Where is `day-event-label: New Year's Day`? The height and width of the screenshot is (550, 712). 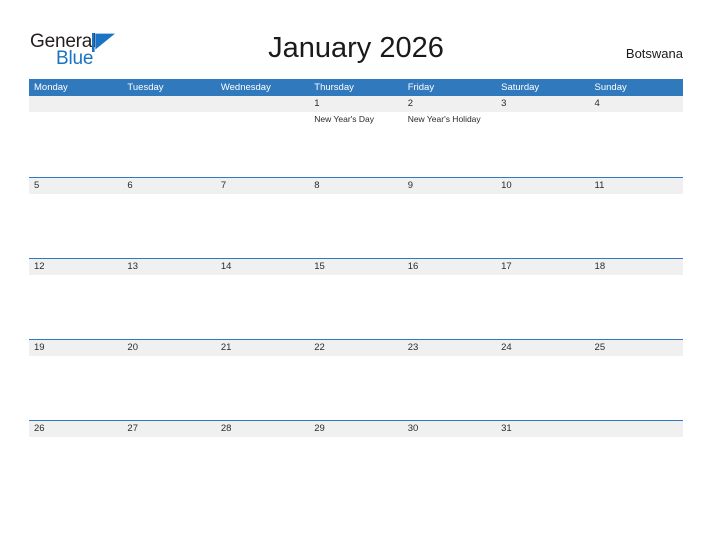
day-event-label: New Year's Day is located at coordinates (344, 119).